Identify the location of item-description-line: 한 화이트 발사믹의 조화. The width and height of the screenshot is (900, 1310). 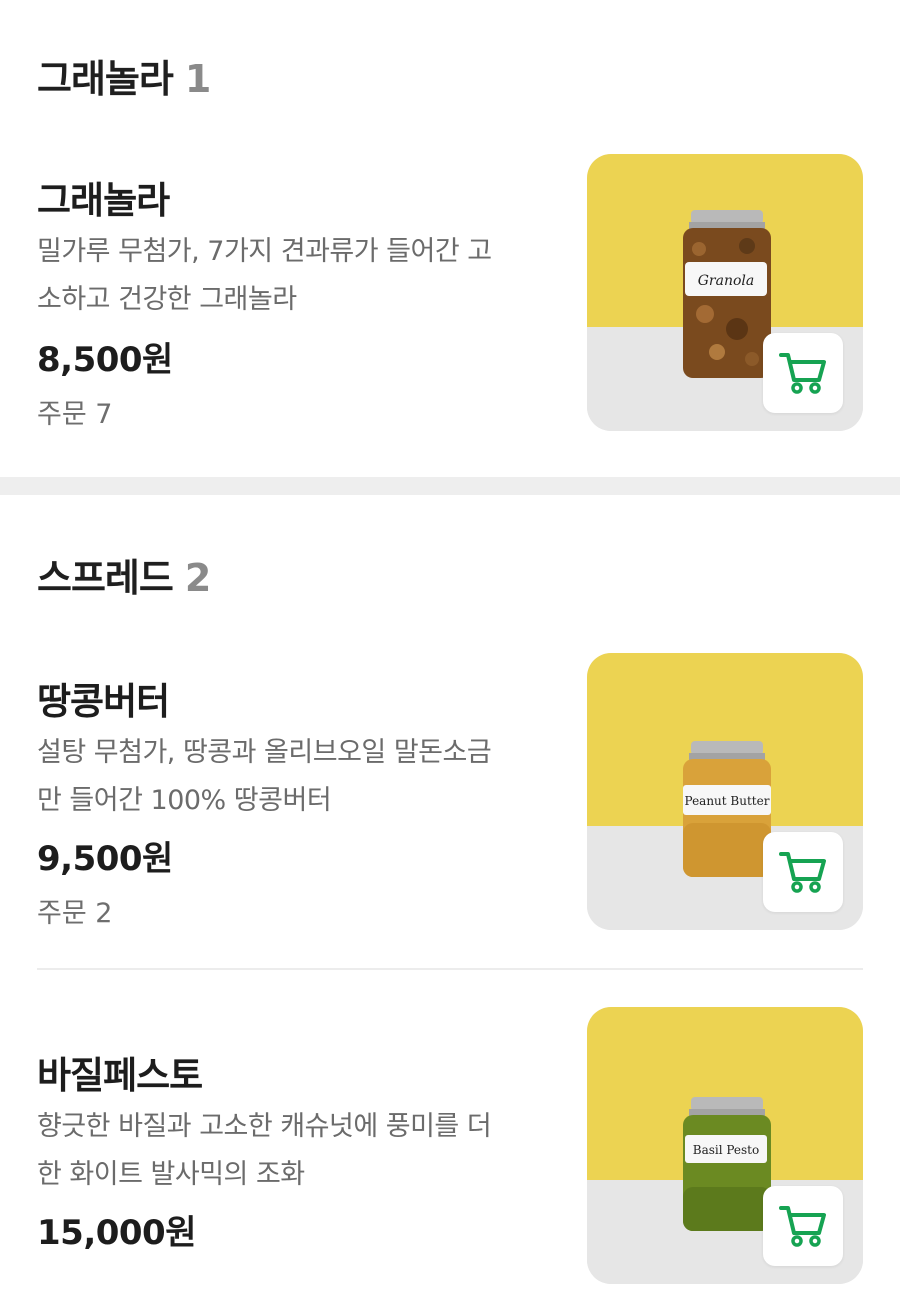
(171, 1174).